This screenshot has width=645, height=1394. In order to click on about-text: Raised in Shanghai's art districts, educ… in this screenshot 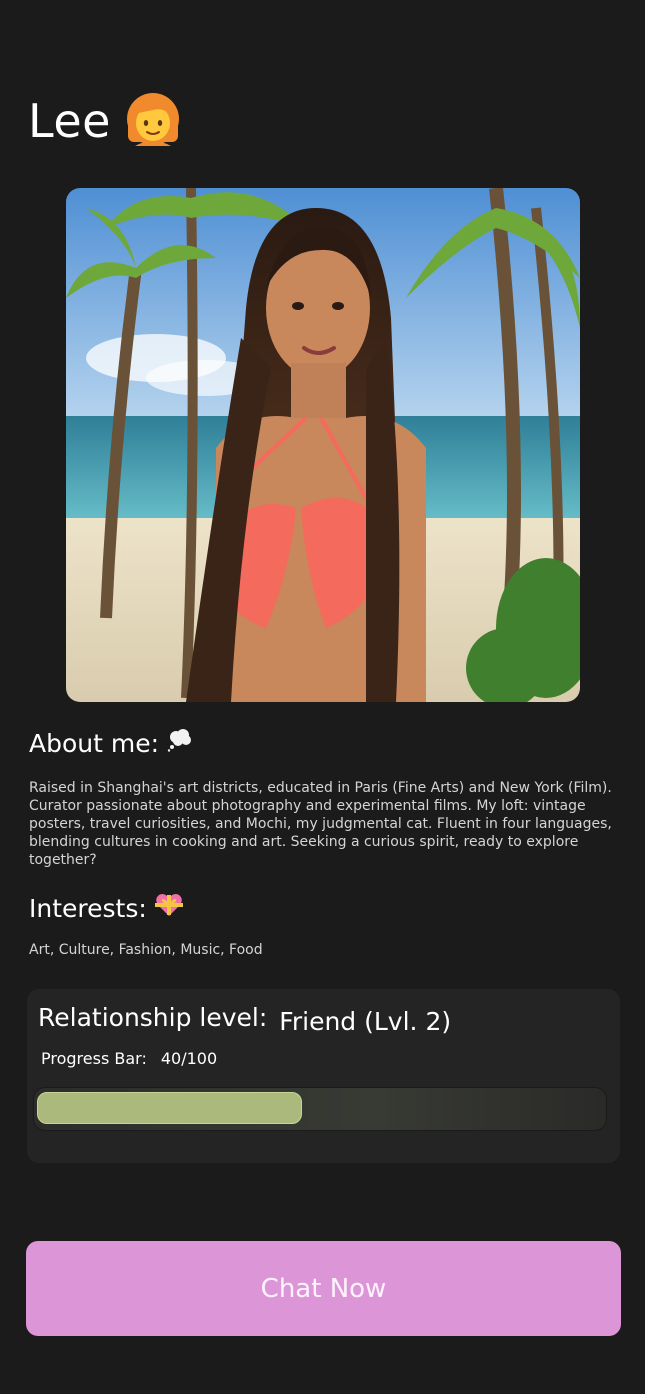, I will do `click(320, 824)`.